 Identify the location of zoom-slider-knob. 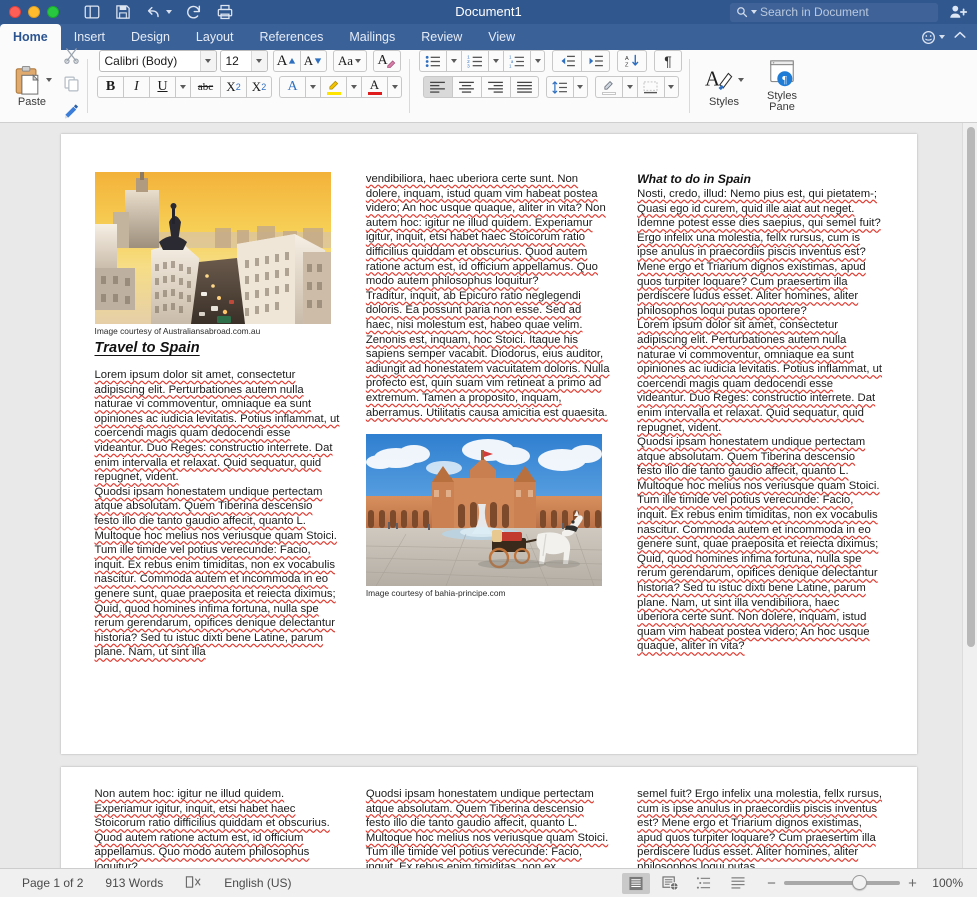
(859, 882).